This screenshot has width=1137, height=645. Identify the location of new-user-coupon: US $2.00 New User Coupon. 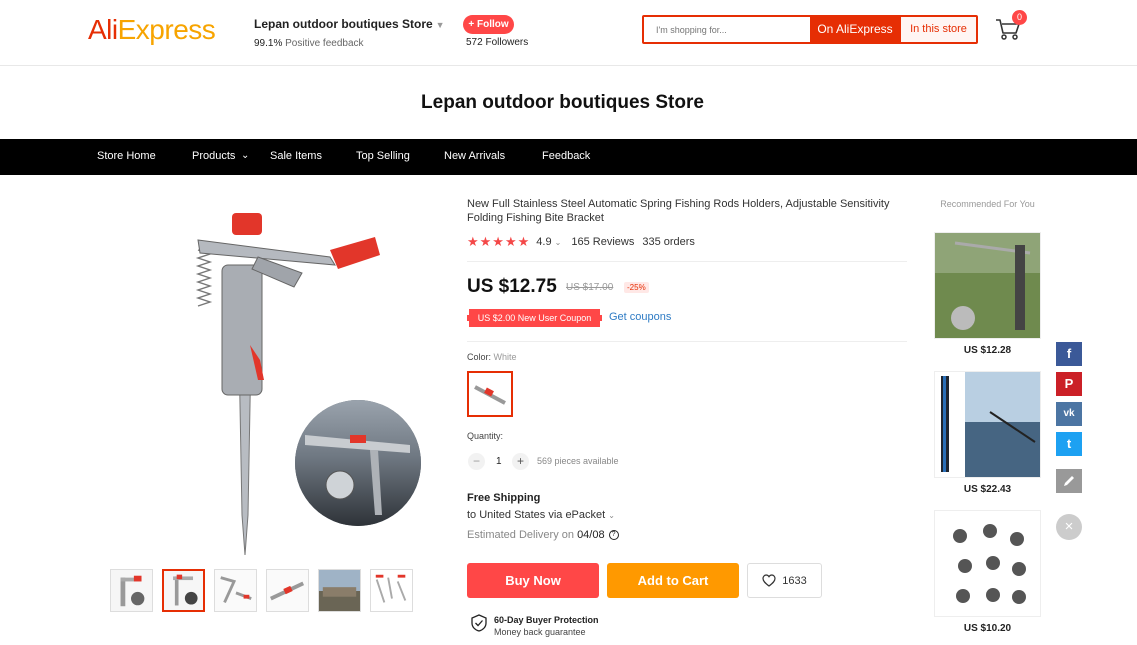
(534, 318).